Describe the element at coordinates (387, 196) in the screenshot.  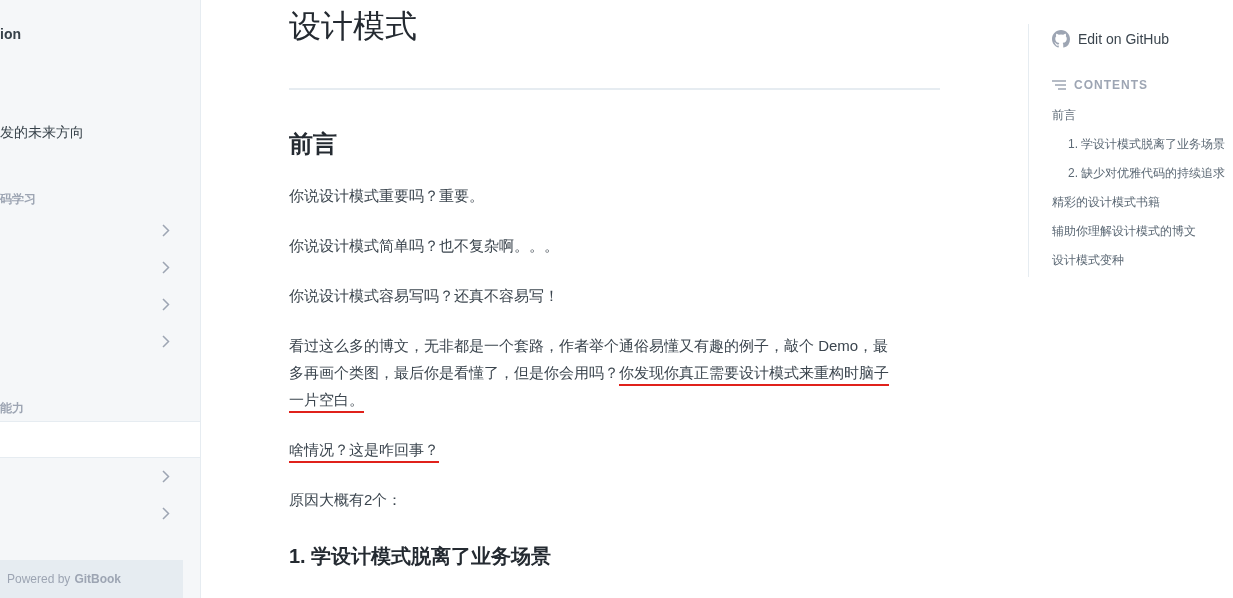
I see `paragraph: 你说设计模式重要吗？重要。` at that location.